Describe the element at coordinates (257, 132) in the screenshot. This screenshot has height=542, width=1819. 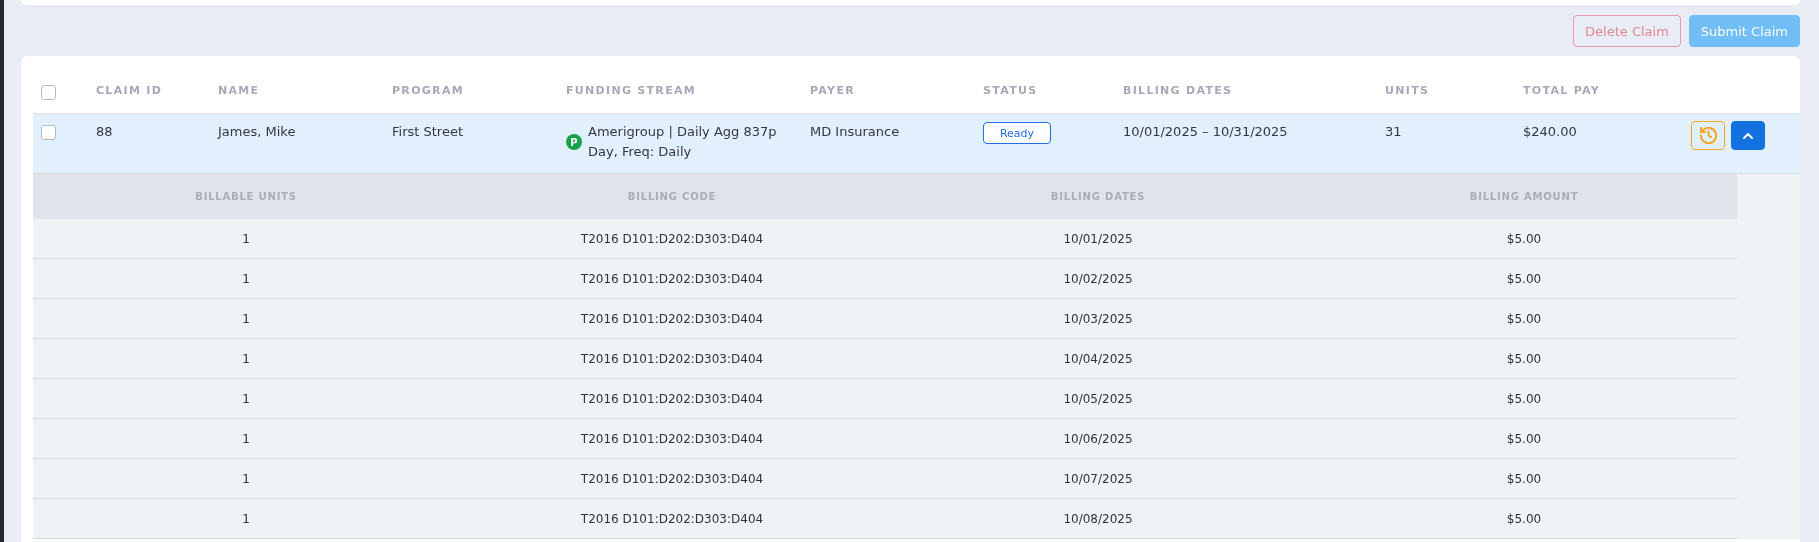
I see `table-cell-text: James, Mike` at that location.